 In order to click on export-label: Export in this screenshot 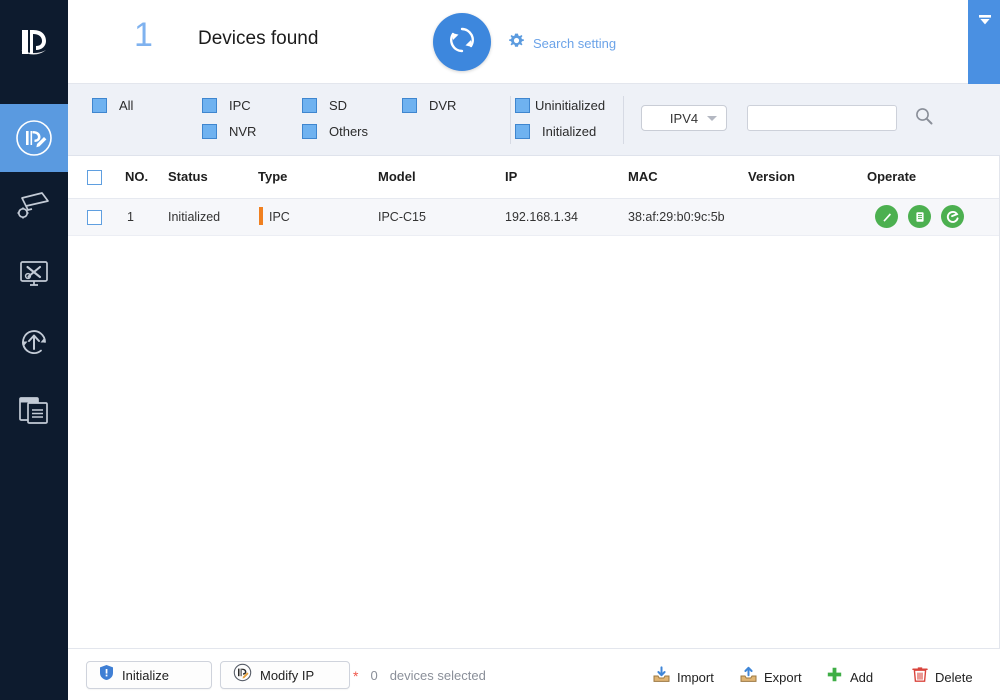, I will do `click(783, 677)`.